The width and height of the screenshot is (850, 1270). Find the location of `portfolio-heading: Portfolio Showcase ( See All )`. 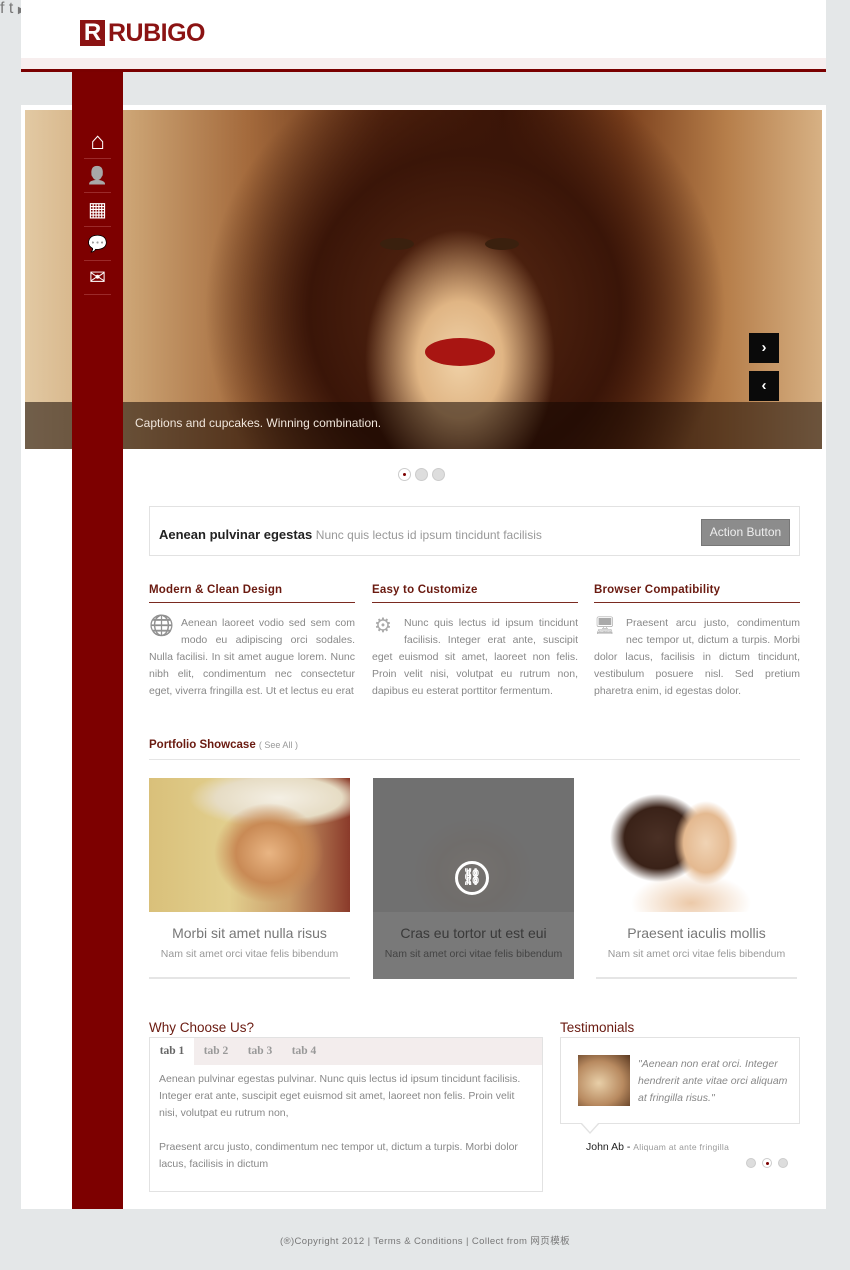

portfolio-heading: Portfolio Showcase ( See All ) is located at coordinates (223, 745).